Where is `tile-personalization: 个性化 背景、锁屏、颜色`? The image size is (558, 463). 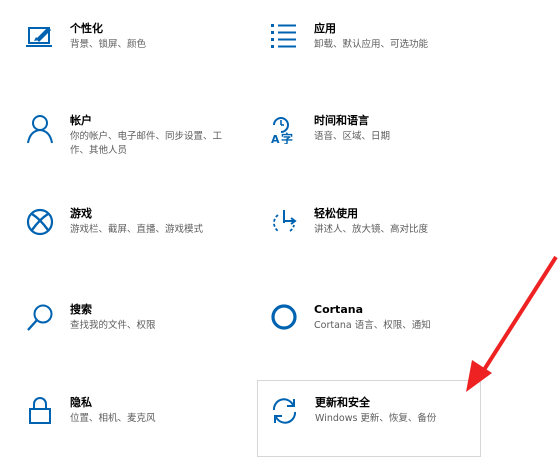 tile-personalization: 个性化 背景、锁屏、颜色 is located at coordinates (141, 57).